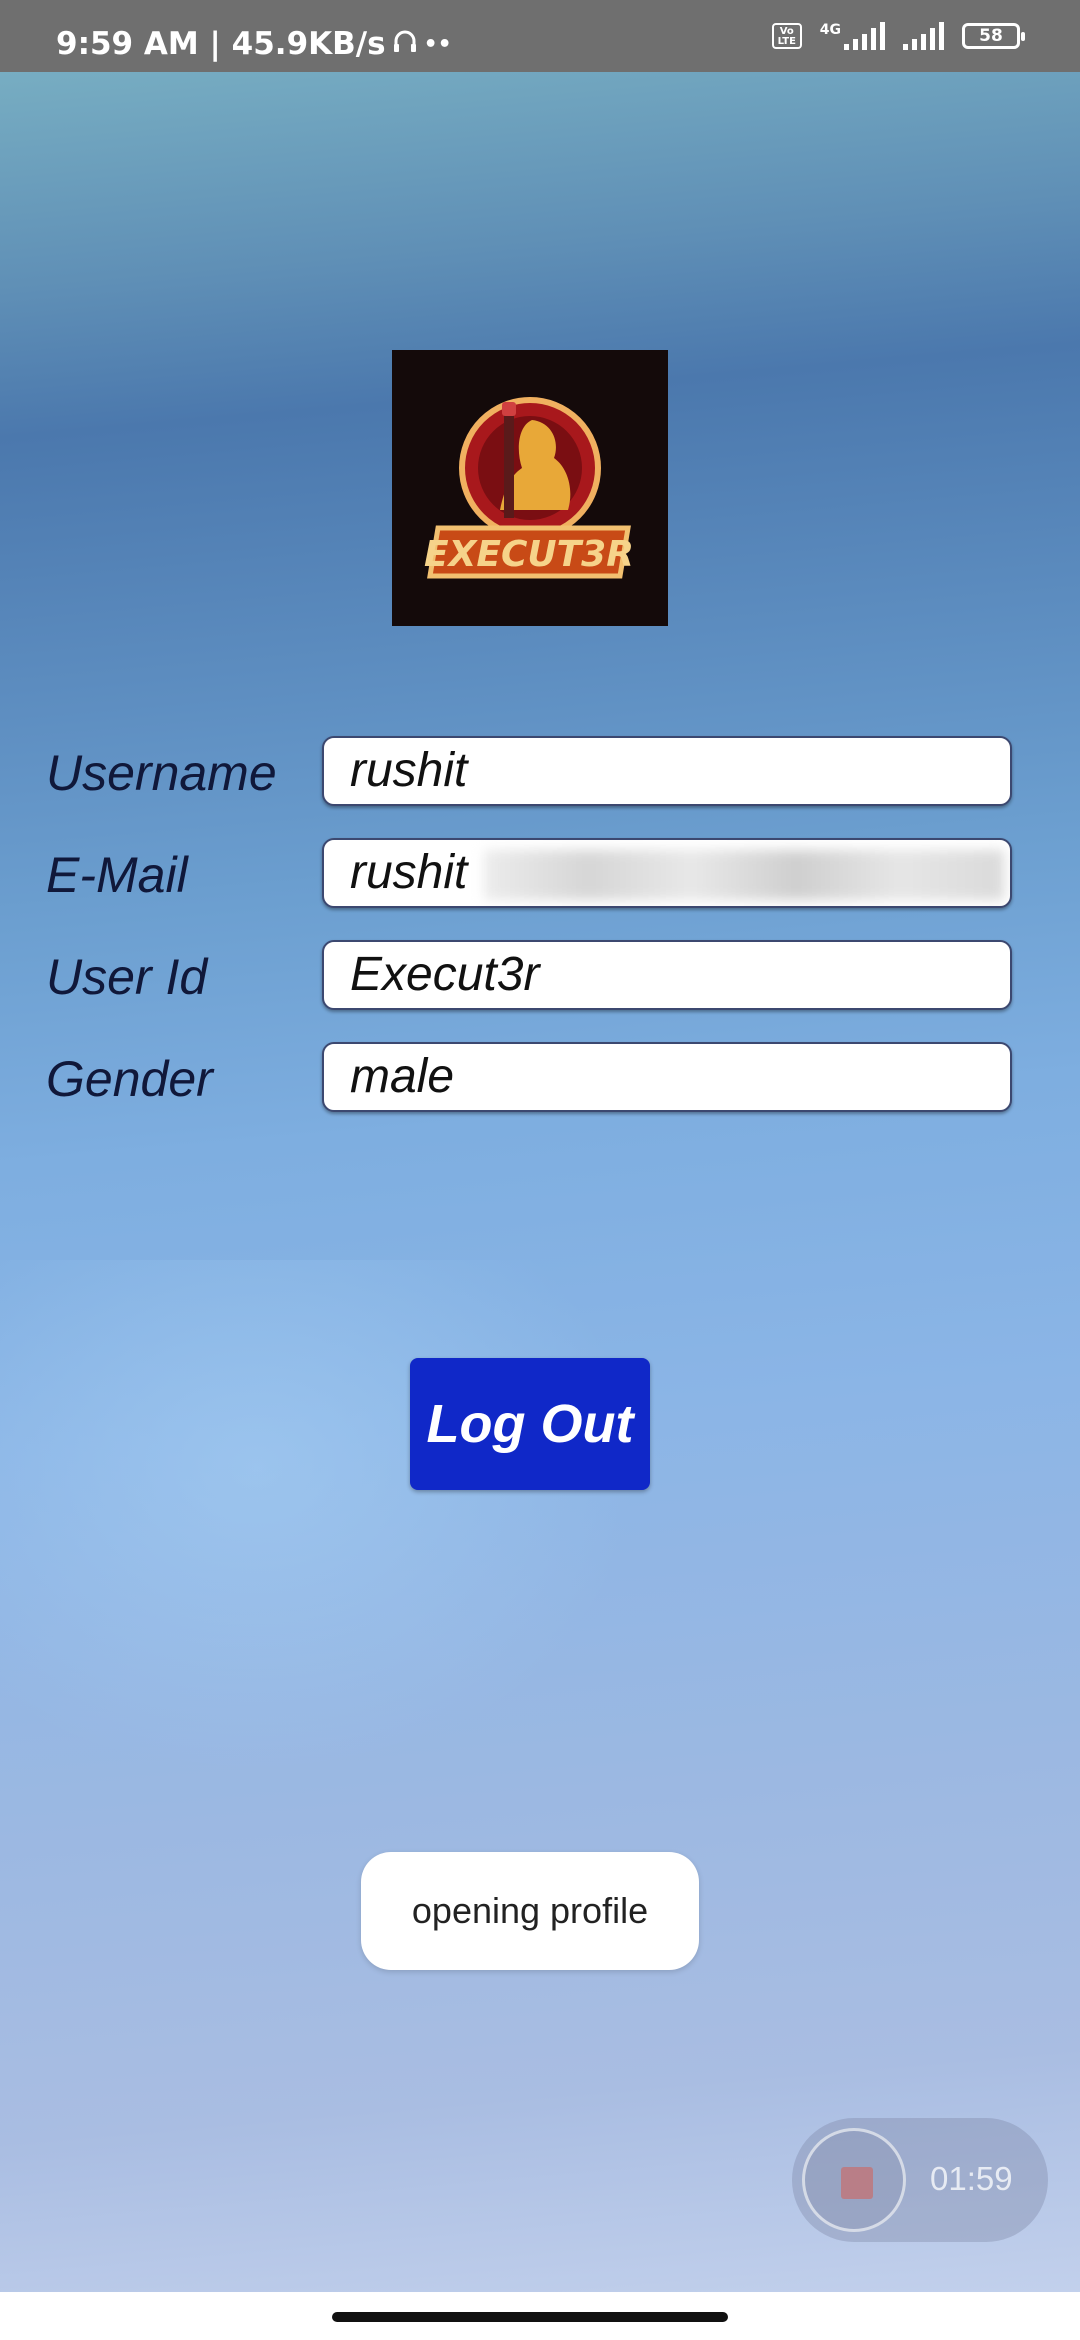 The height and width of the screenshot is (2340, 1080). Describe the element at coordinates (830, 30) in the screenshot. I see `network-type-label: 4G` at that location.